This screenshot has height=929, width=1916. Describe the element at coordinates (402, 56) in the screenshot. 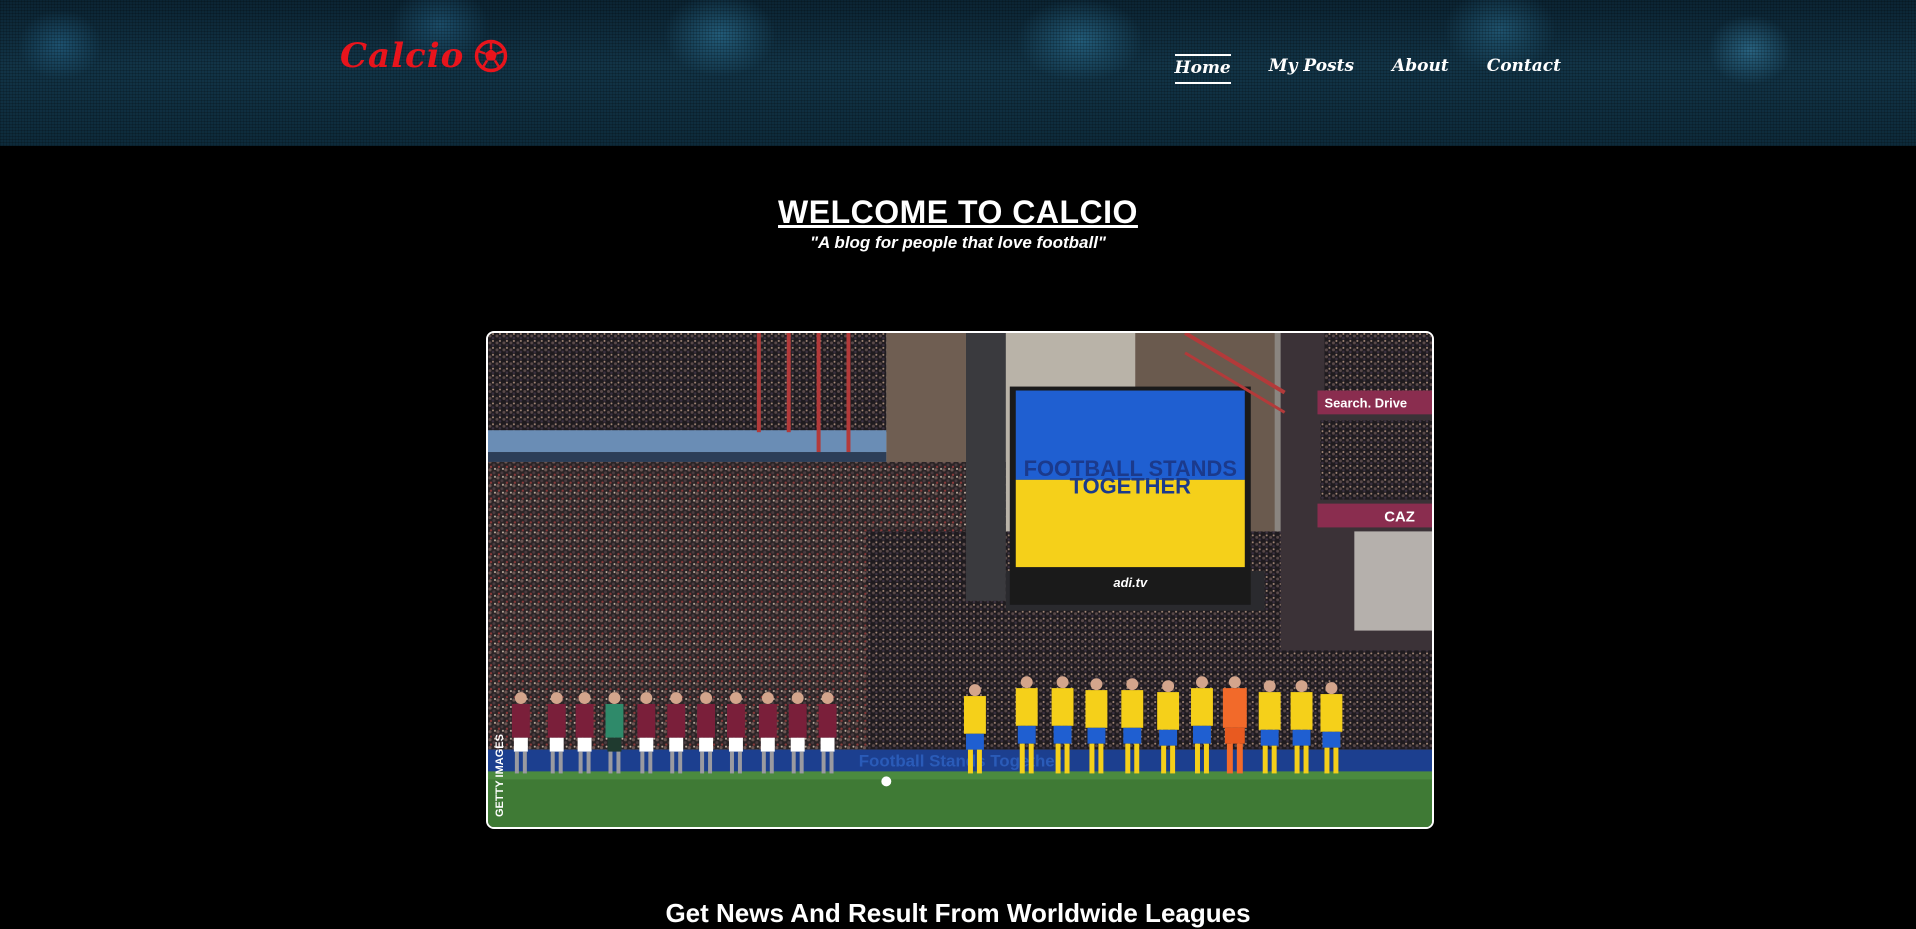

I see `logo-text: Calcio` at that location.